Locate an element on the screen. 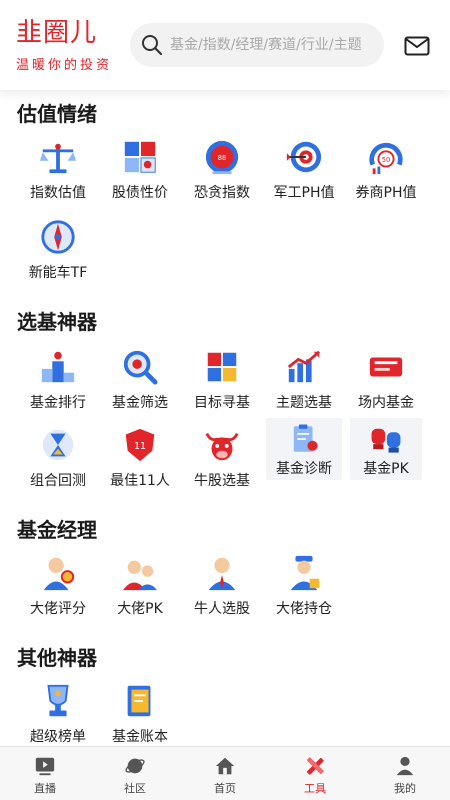 This screenshot has height=800, width=450. tool-label: 基金账本 is located at coordinates (140, 737).